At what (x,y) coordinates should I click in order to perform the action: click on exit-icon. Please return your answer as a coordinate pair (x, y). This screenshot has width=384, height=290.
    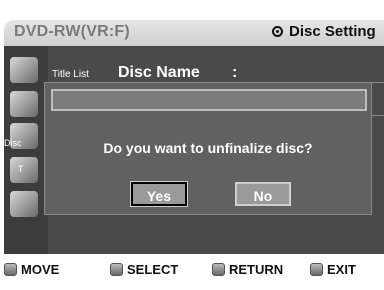
    Looking at the image, I should click on (316, 269).